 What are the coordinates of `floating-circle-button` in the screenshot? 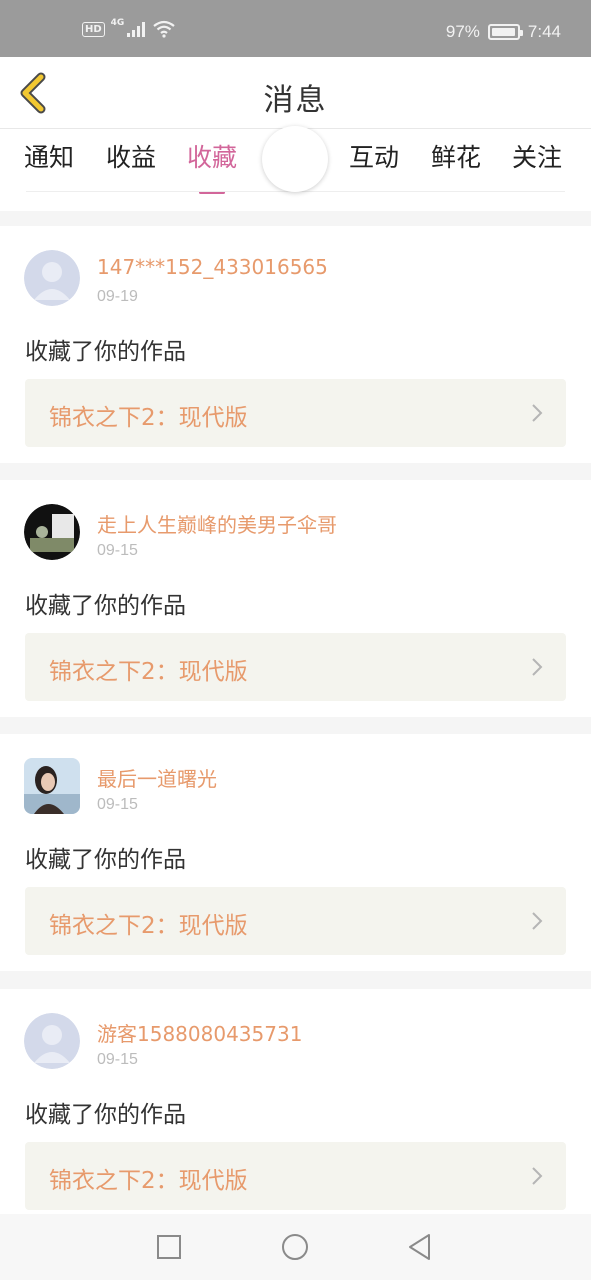 It's located at (295, 159).